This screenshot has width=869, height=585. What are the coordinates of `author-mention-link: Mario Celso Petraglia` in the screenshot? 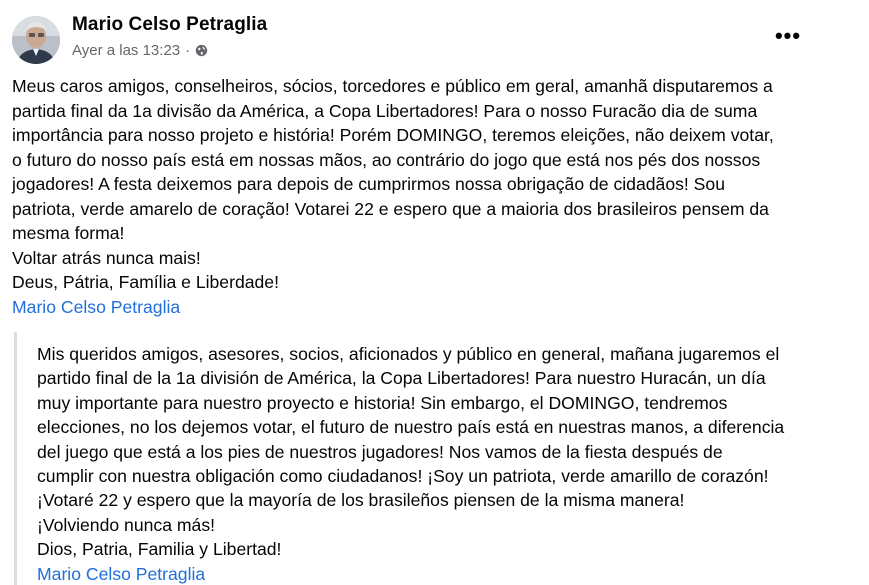 It's located at (96, 307).